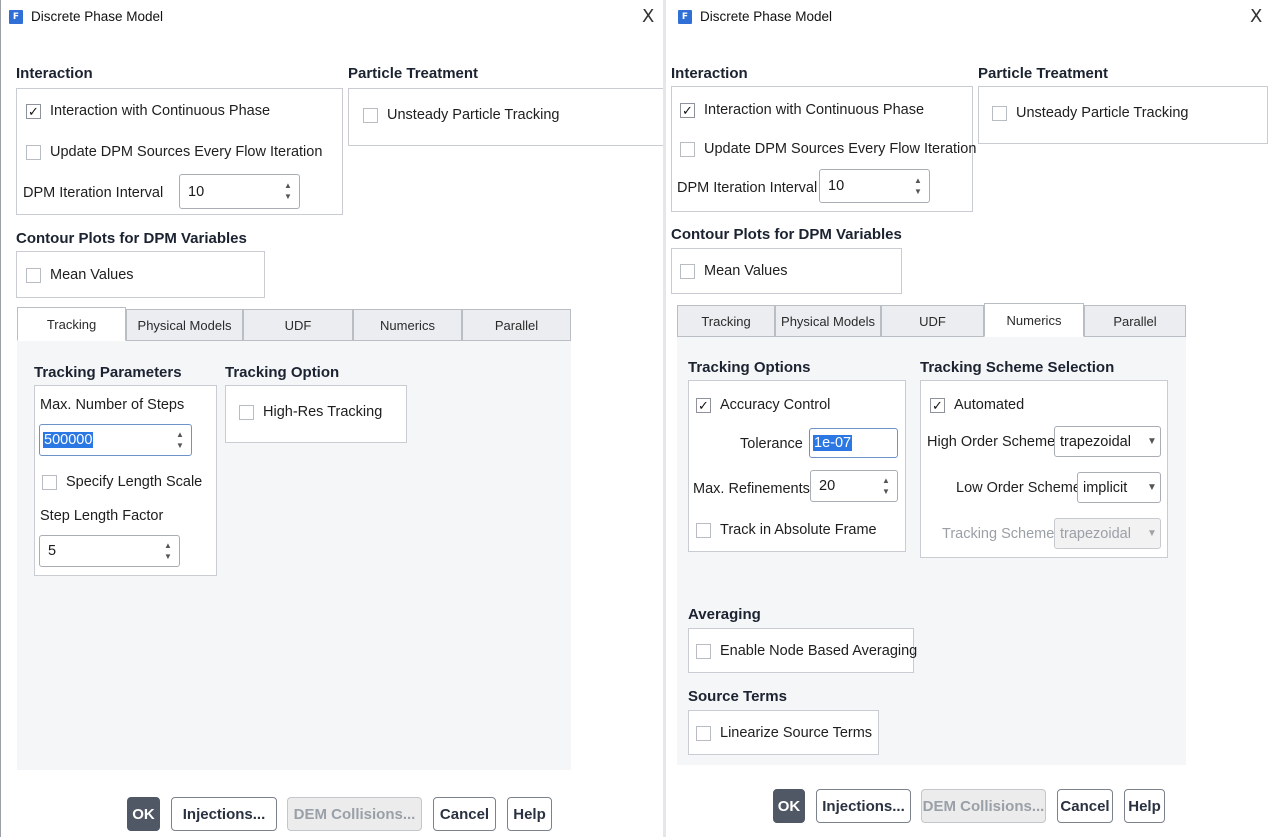  I want to click on specify-length-checkbox: Specify Length Scale, so click(122, 482).